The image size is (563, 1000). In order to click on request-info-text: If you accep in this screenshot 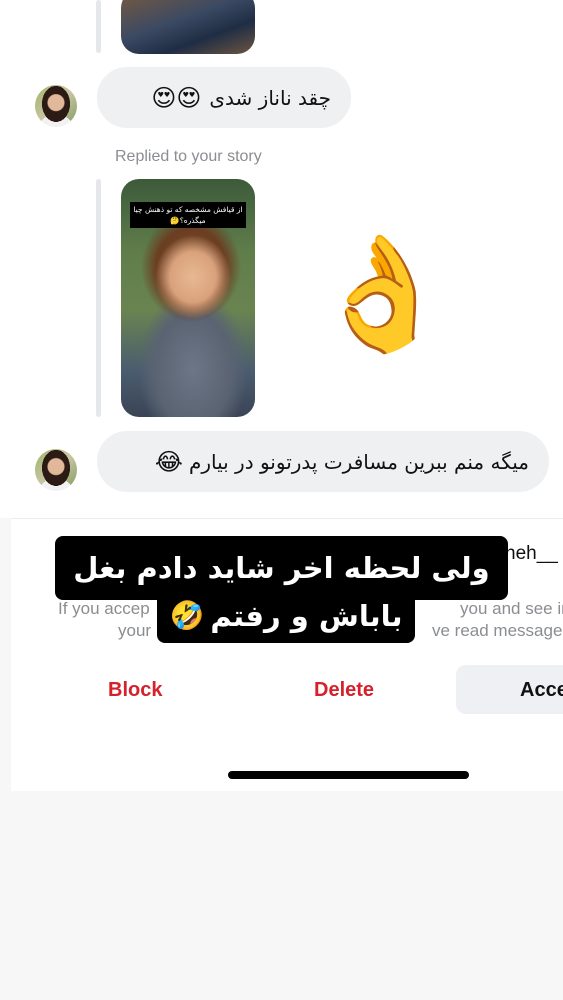, I will do `click(104, 608)`.